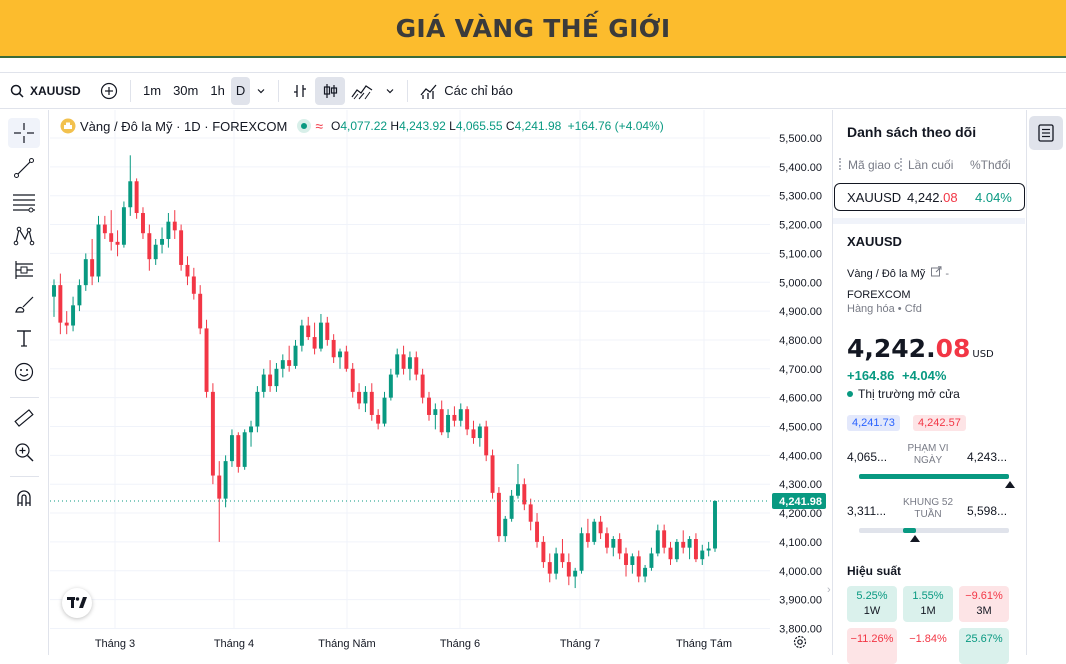 This screenshot has height=664, width=1066. What do you see at coordinates (874, 165) in the screenshot?
I see `col-symbol-header: Mã giao c` at bounding box center [874, 165].